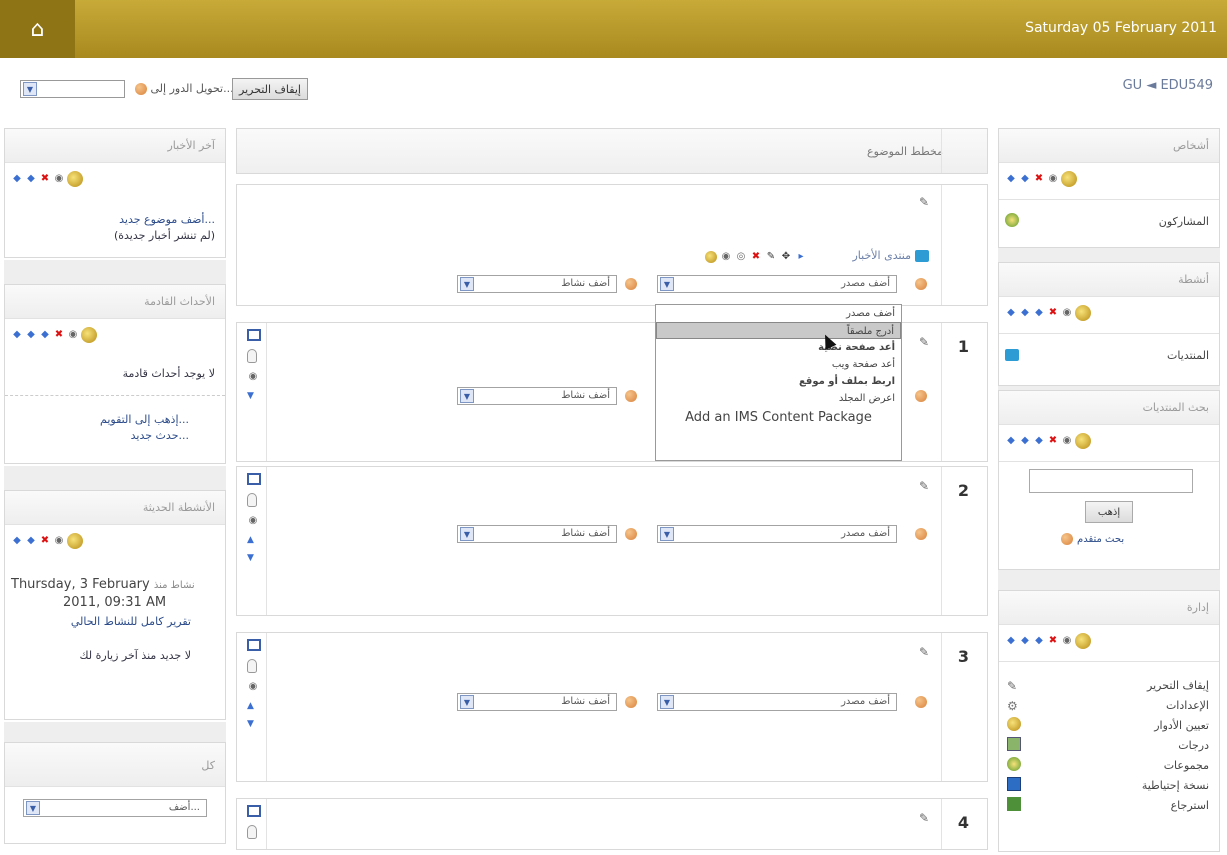 This screenshot has height=855, width=1227. Describe the element at coordinates (72, 89) in the screenshot. I see `switch-role-select: ▼` at that location.